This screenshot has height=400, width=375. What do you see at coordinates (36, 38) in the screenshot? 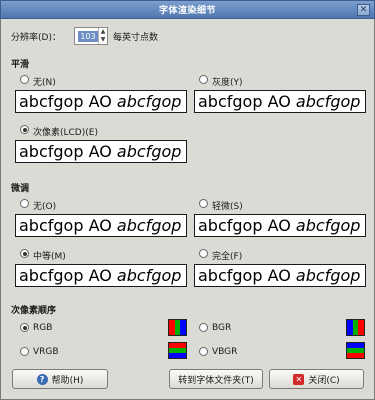
I see `resolution-label: 分辨率(D)：` at bounding box center [36, 38].